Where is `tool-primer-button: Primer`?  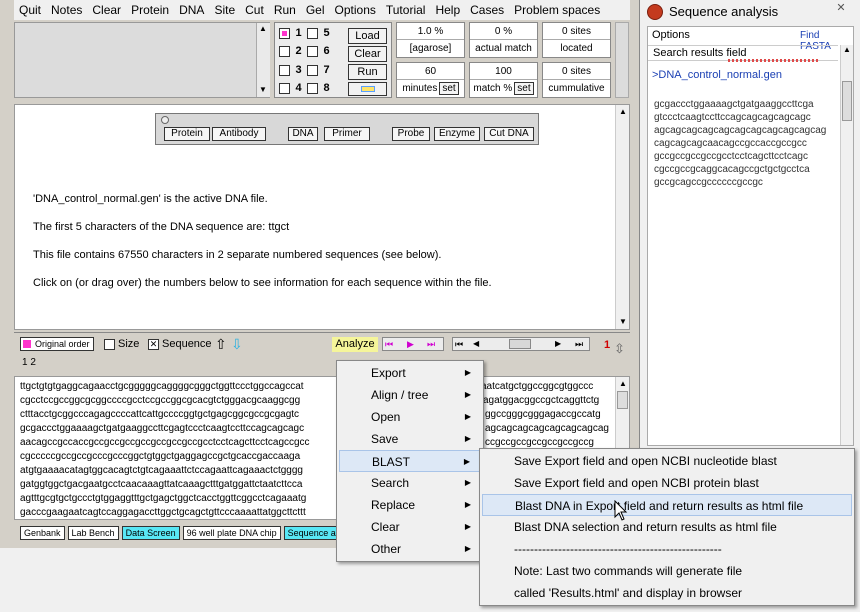
tool-primer-button: Primer is located at coordinates (347, 134).